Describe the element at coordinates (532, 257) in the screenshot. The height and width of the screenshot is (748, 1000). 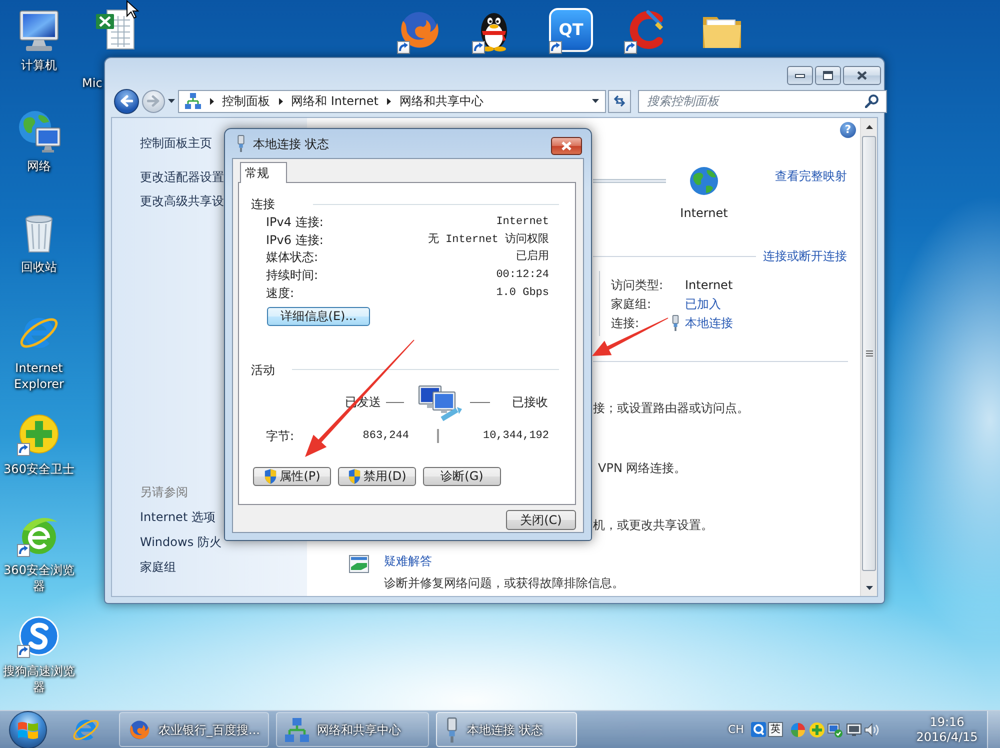
I see `field-value: 已启用` at that location.